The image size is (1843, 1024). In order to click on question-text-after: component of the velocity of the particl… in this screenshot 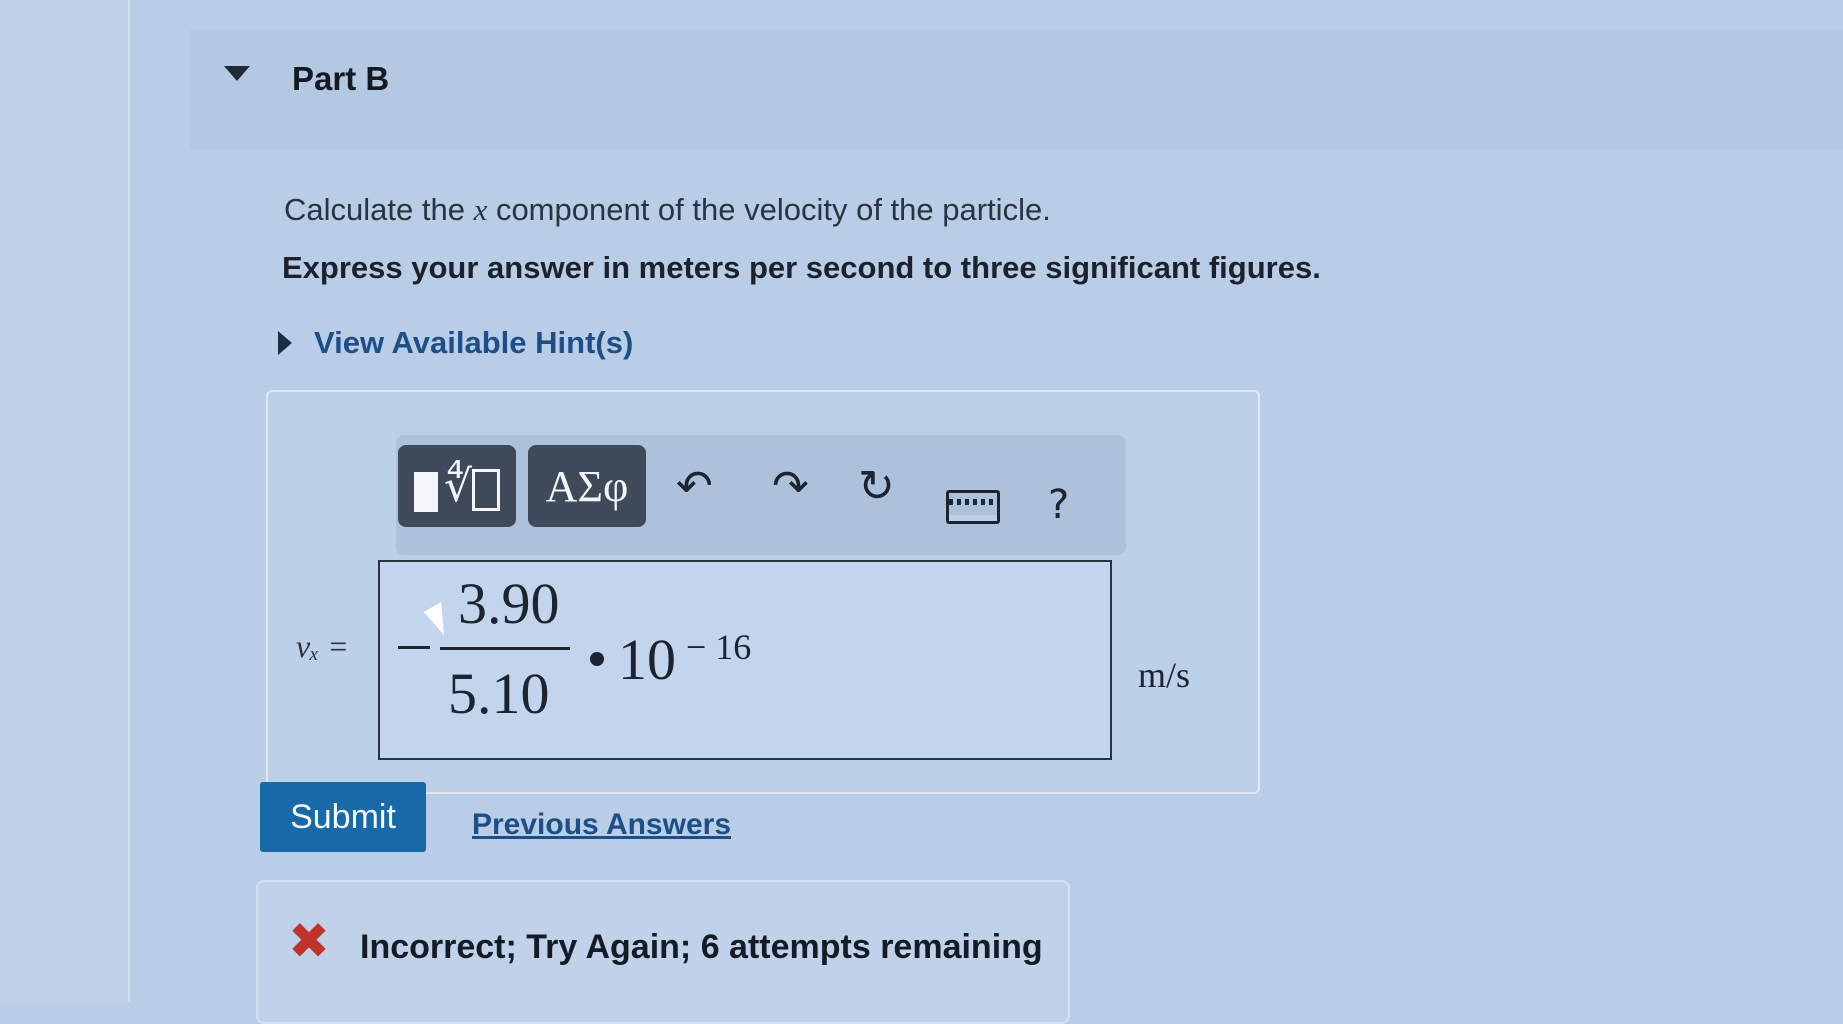, I will do `click(769, 209)`.